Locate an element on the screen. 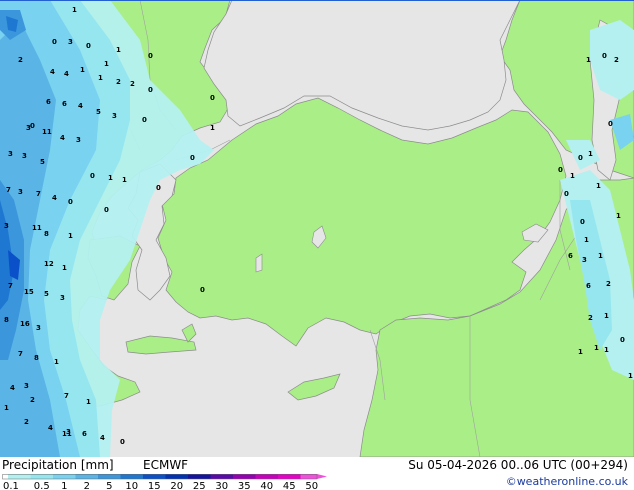 The width and height of the screenshot is (634, 490). model-name: ECMWF is located at coordinates (166, 465).